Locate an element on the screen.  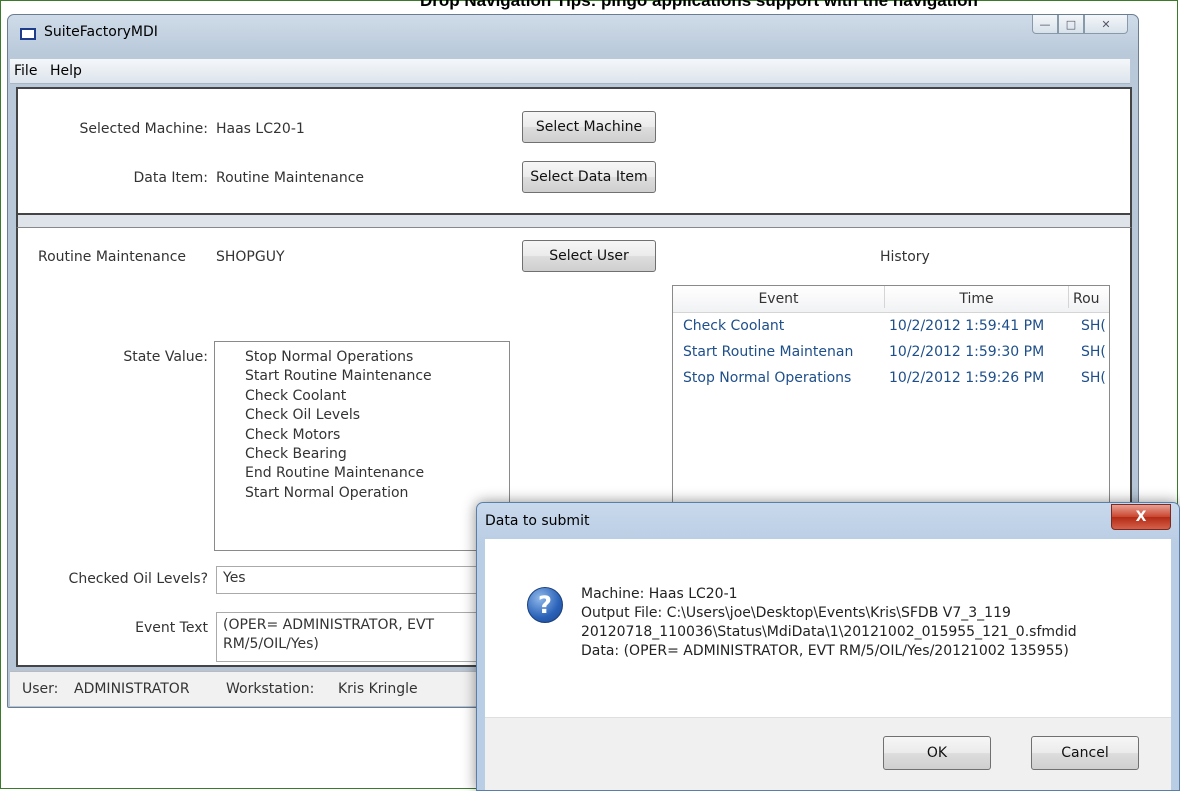
list-item: Check Oil Levels is located at coordinates (377, 415).